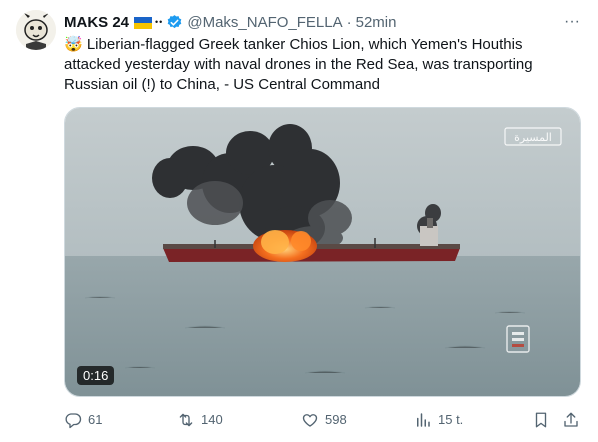 The image size is (598, 442). Describe the element at coordinates (96, 375) in the screenshot. I see `video-duration-badge: 0:16` at that location.